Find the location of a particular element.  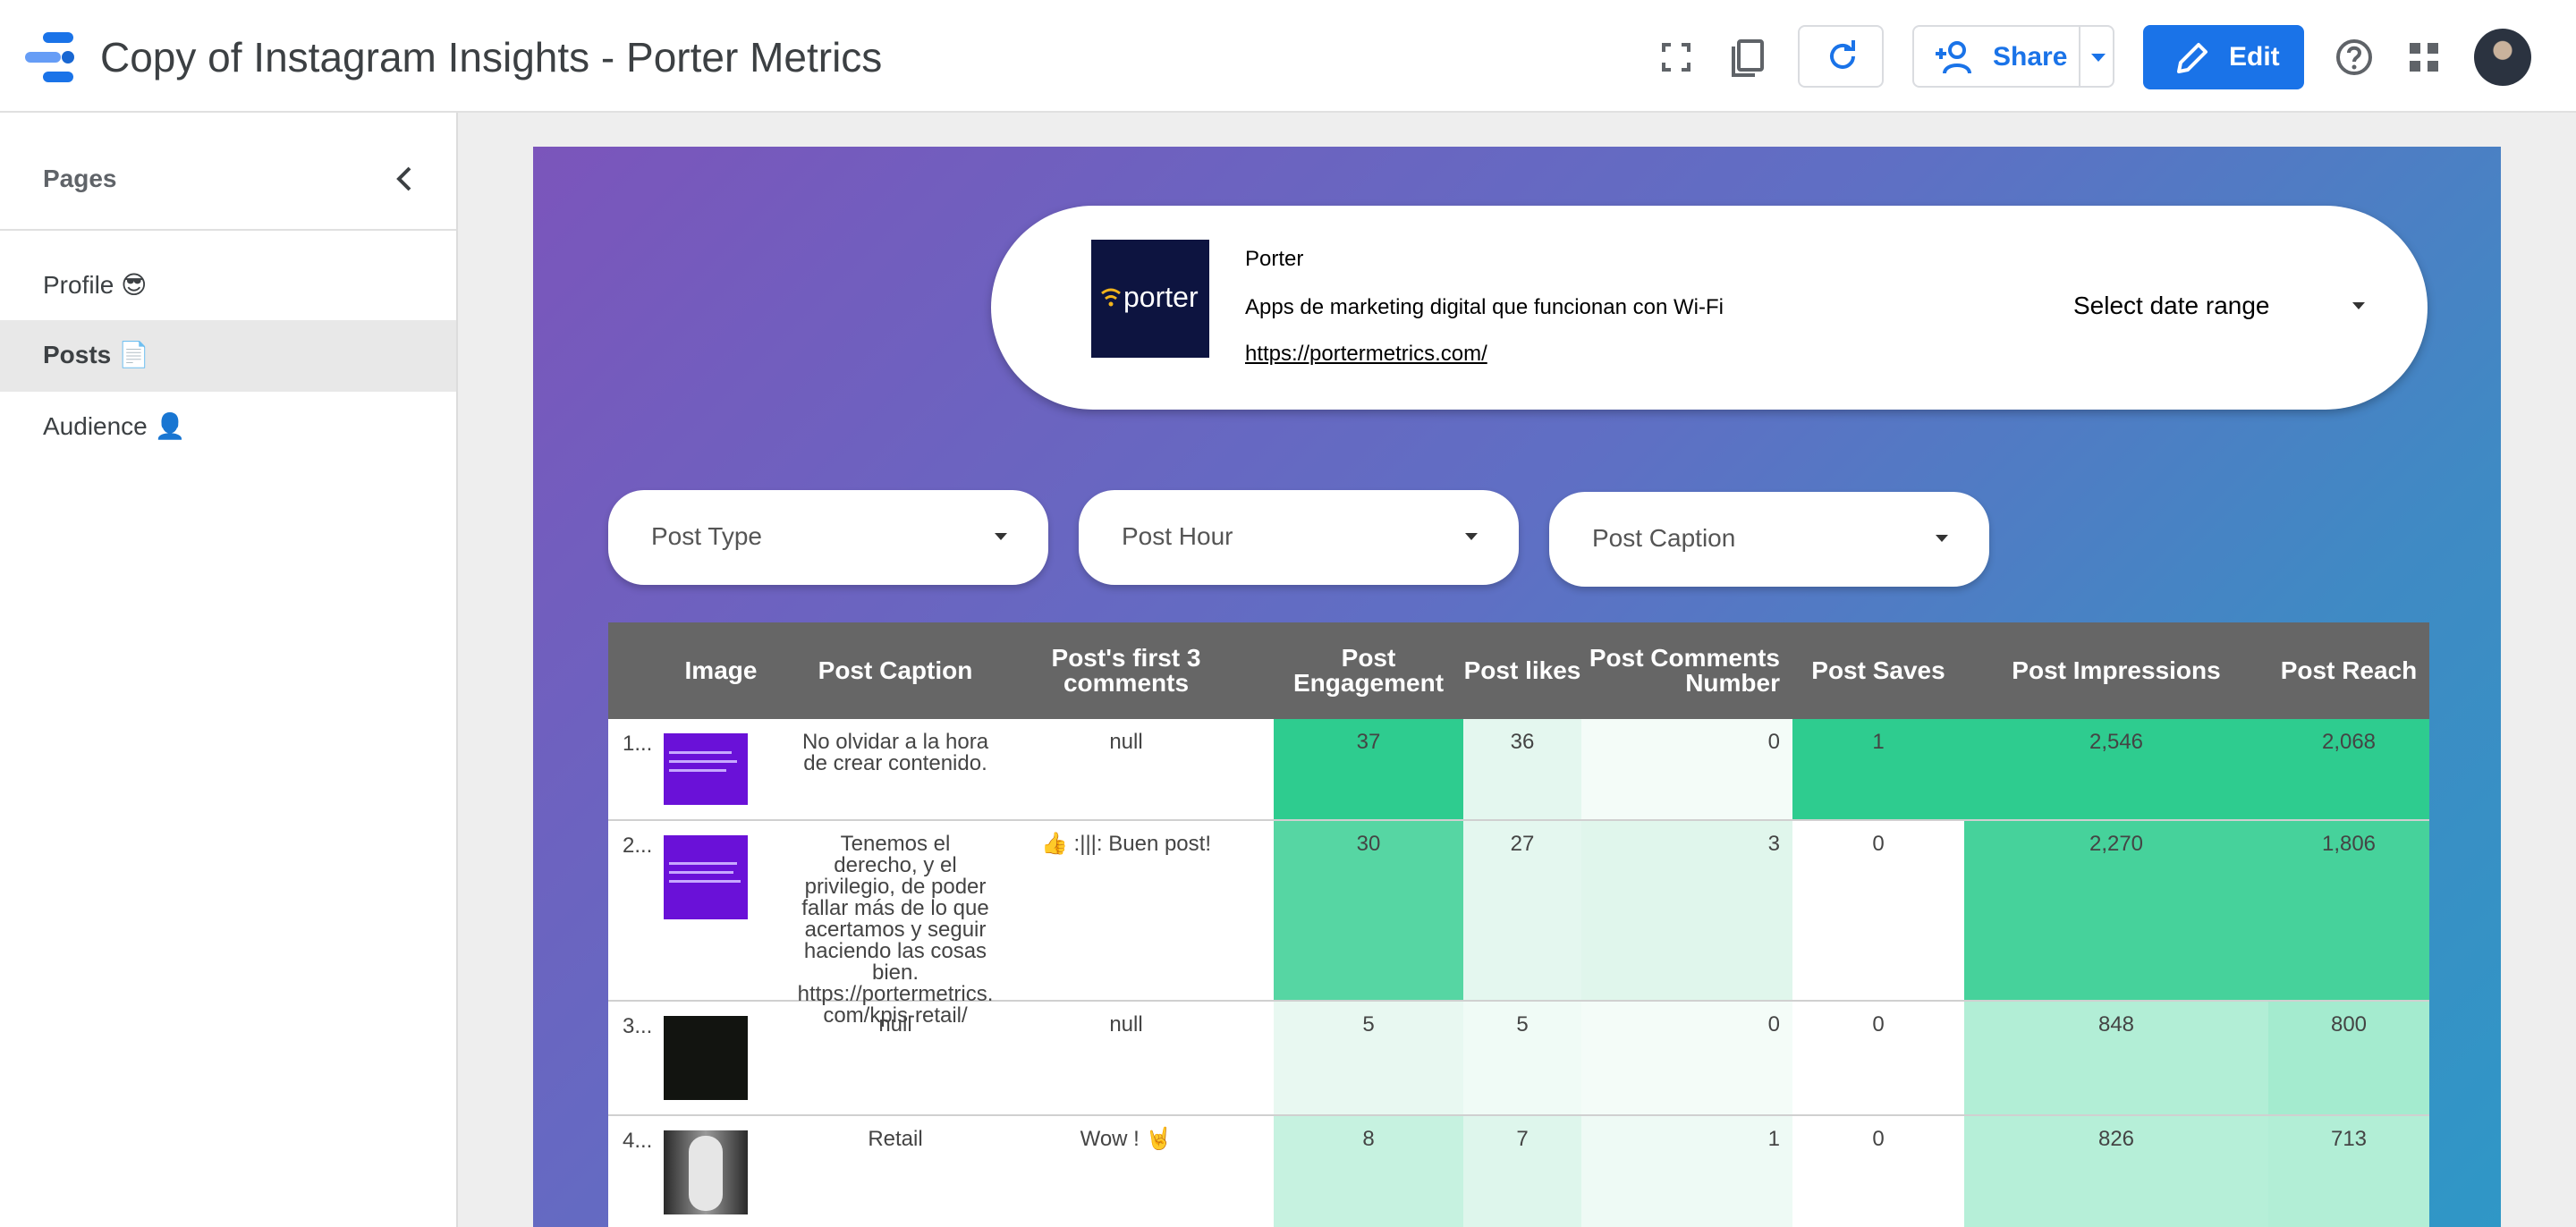

help-icon is located at coordinates (2354, 57).